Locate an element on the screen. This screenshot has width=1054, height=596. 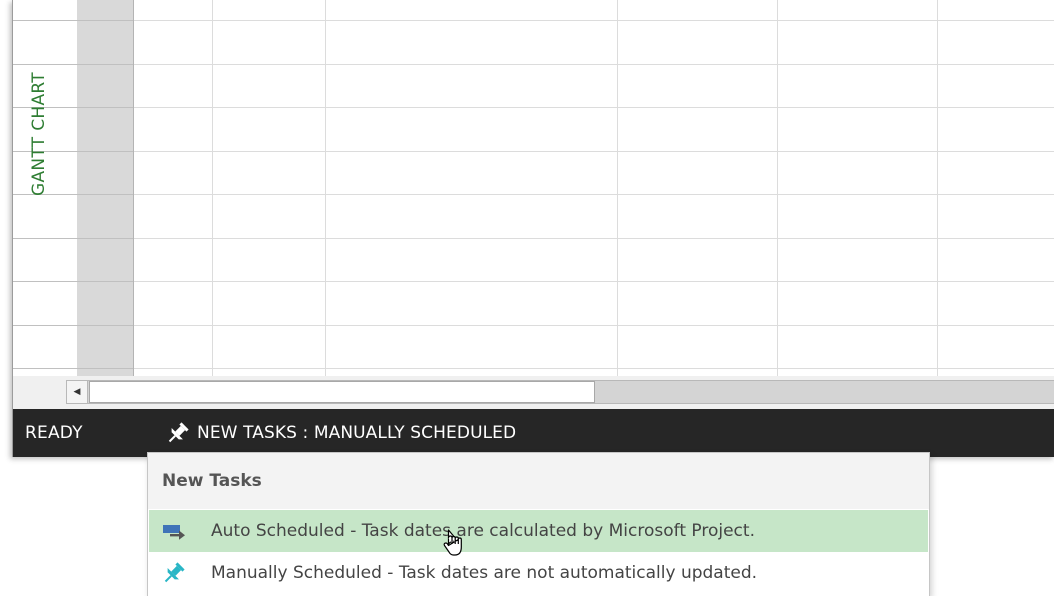
status-bar: READY NEW TASKS : MANUALLY SCHEDULED is located at coordinates (533, 433).